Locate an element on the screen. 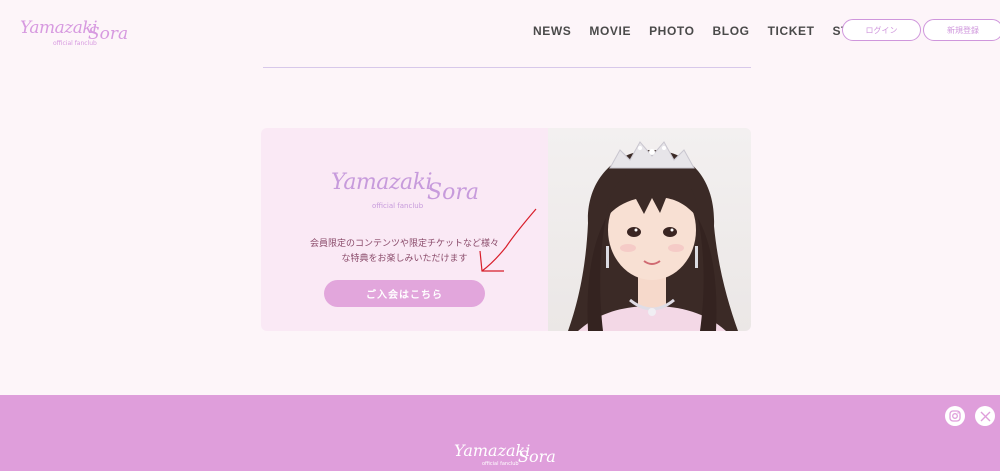  annotation-arrow-icon is located at coordinates (508, 240).